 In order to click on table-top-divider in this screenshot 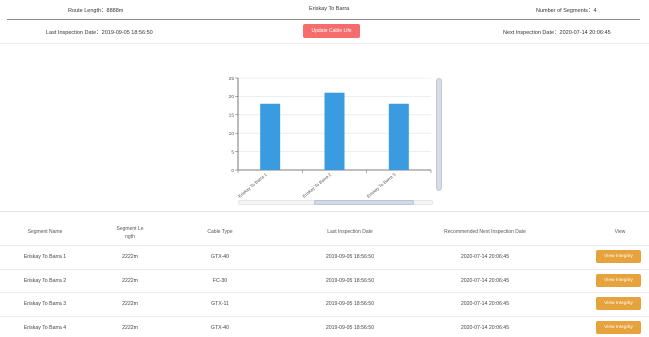, I will do `click(324, 211)`.